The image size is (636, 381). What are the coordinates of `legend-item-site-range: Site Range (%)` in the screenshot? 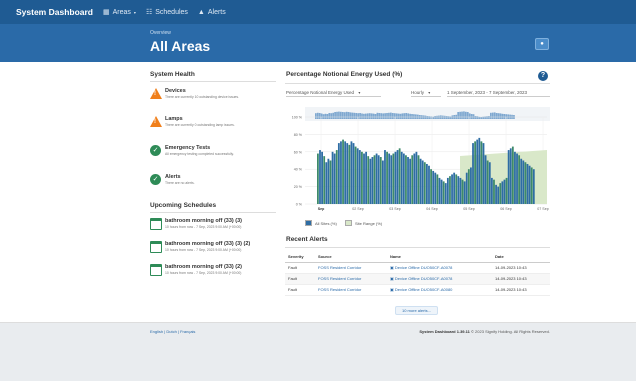 It's located at (363, 223).